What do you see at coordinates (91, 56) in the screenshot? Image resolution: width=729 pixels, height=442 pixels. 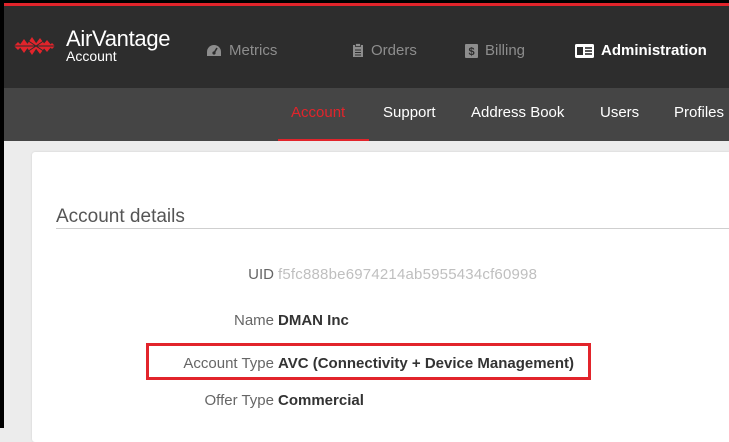 I see `brand-subtitle: Account` at bounding box center [91, 56].